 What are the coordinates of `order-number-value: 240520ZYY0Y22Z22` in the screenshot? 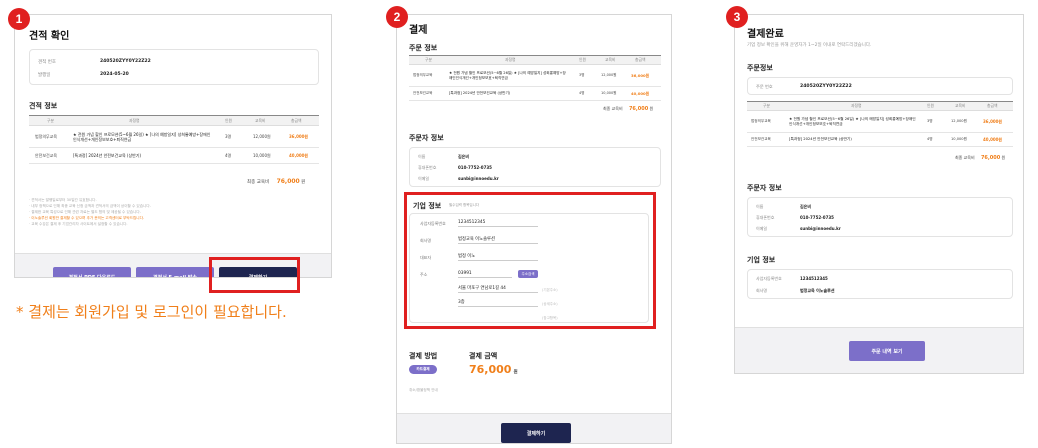 It's located at (826, 86).